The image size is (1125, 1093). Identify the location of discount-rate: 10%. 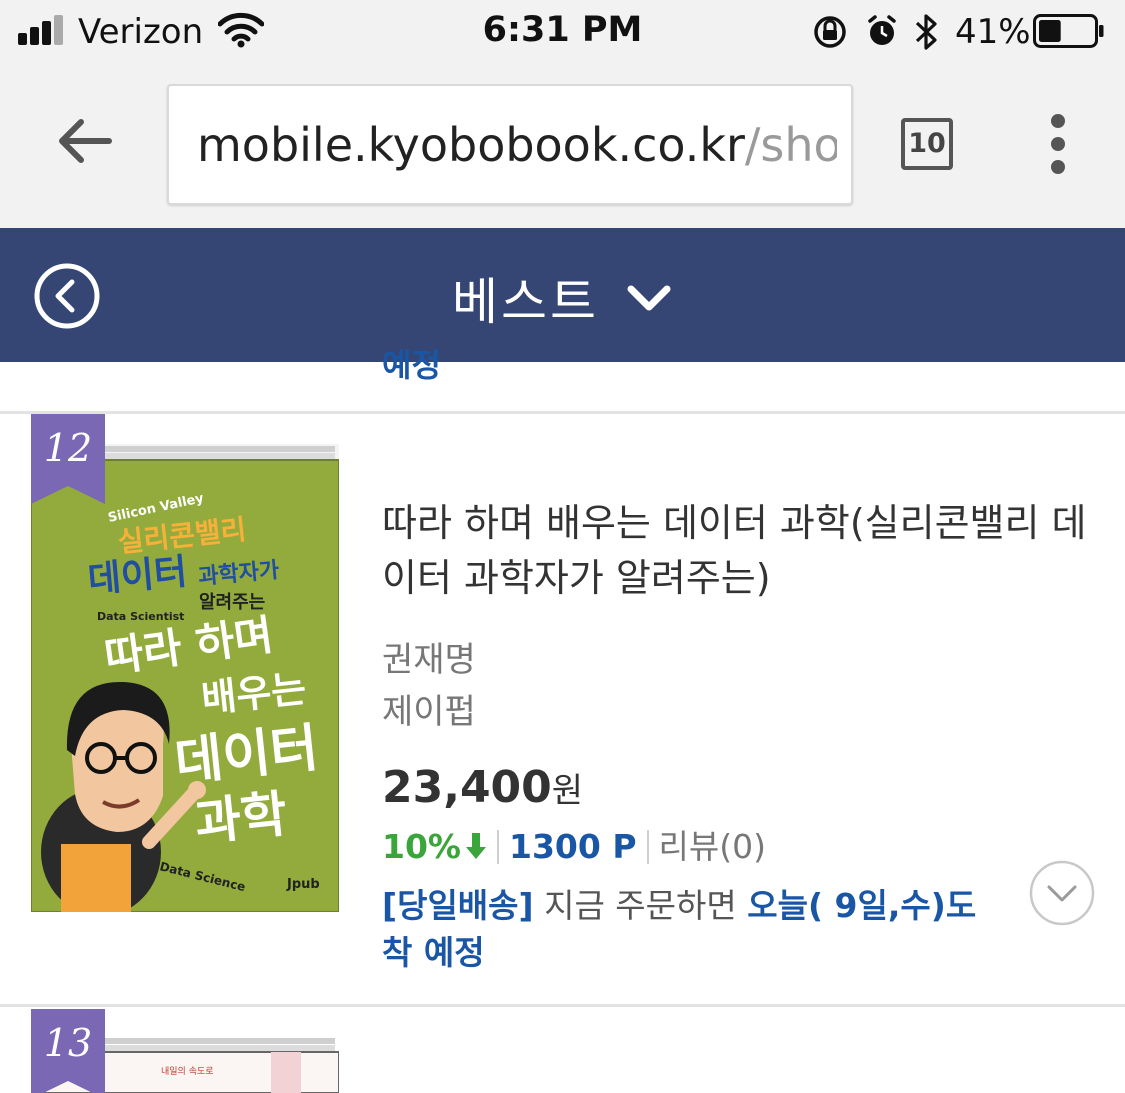
(421, 846).